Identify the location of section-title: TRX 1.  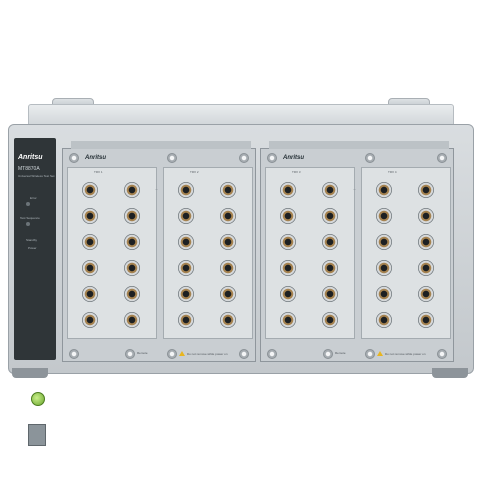
(98, 172).